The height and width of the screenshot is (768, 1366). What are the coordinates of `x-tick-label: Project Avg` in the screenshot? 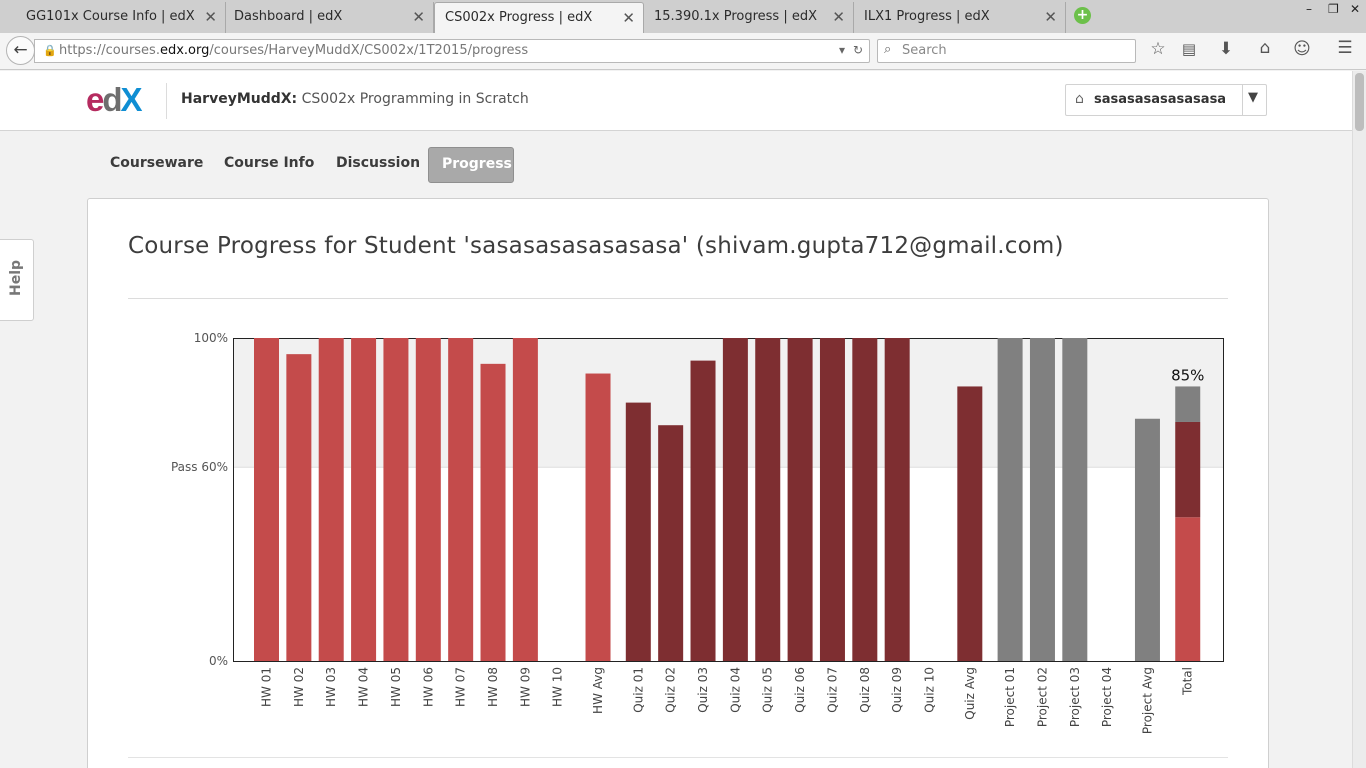 It's located at (1147, 700).